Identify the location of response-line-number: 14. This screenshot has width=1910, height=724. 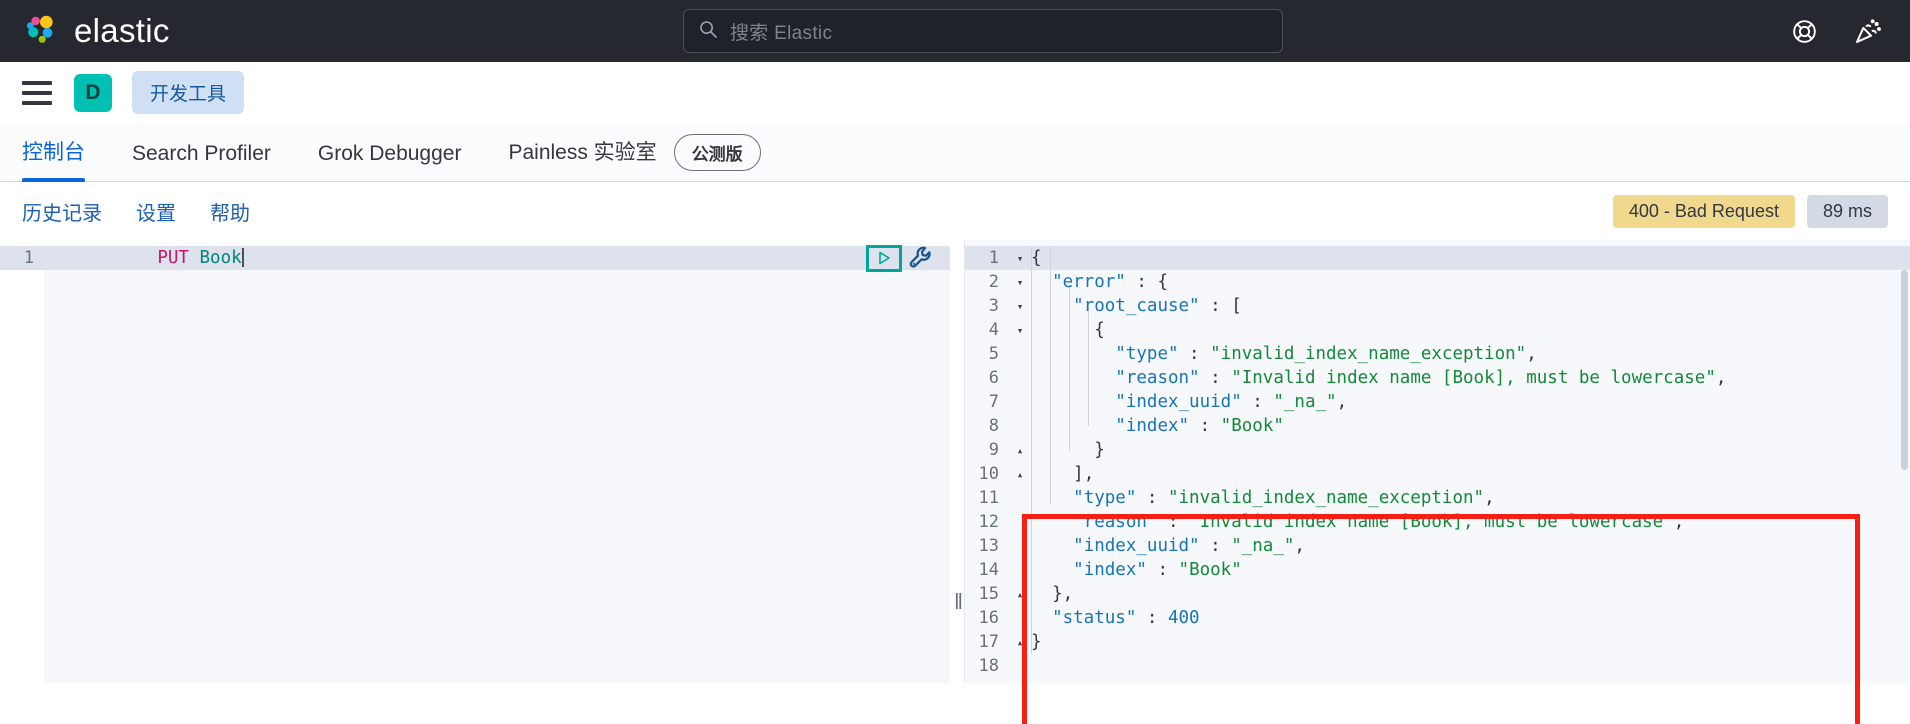
(988, 570).